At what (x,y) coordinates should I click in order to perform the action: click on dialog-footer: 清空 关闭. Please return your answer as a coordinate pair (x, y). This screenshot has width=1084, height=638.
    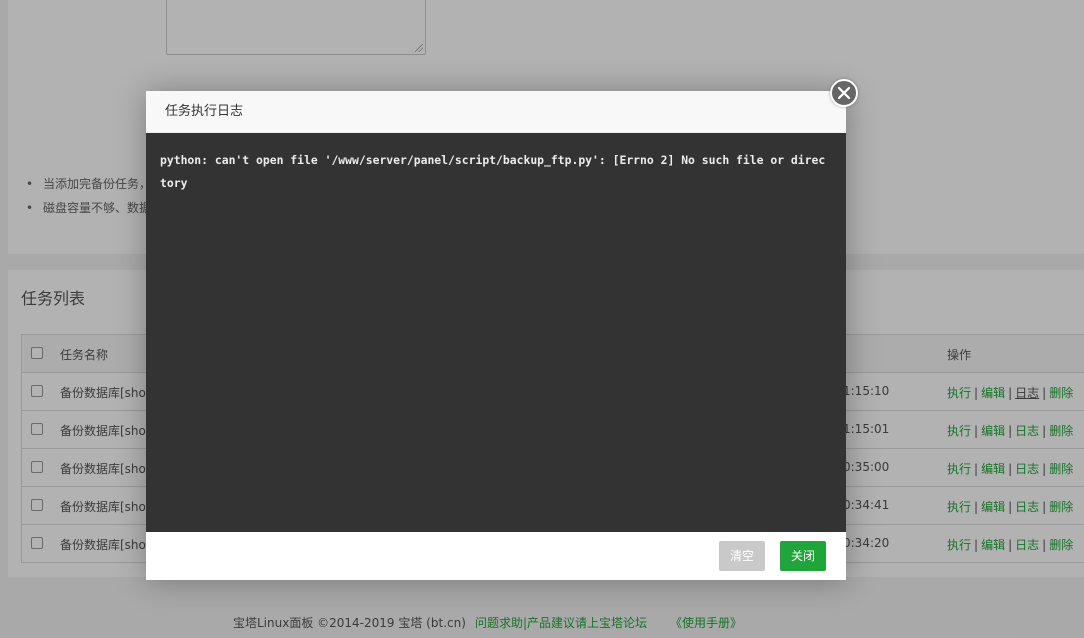
    Looking at the image, I should click on (496, 556).